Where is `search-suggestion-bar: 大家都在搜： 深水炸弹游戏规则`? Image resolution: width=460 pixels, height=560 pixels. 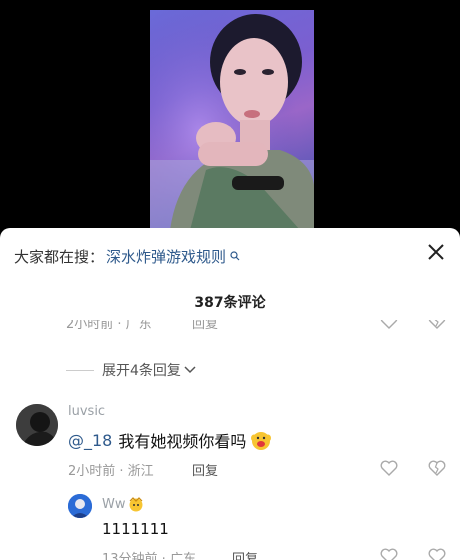
search-suggestion-bar: 大家都在搜： 深水炸弹游戏规则 is located at coordinates (237, 256).